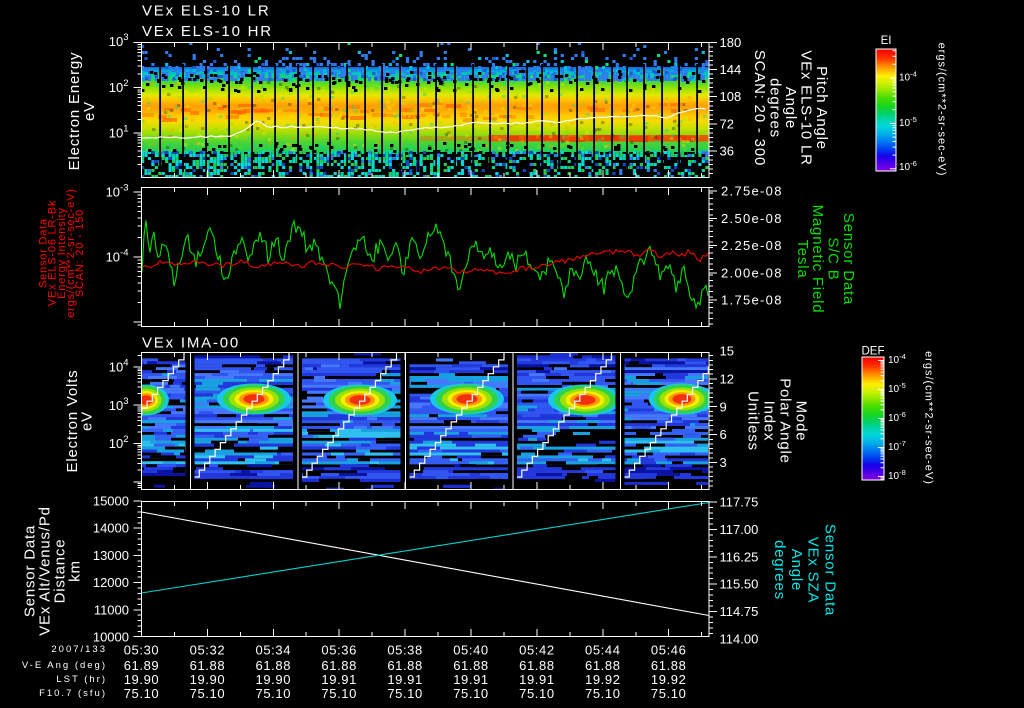  I want to click on svg-text: 2.75e-08, so click(752, 191).